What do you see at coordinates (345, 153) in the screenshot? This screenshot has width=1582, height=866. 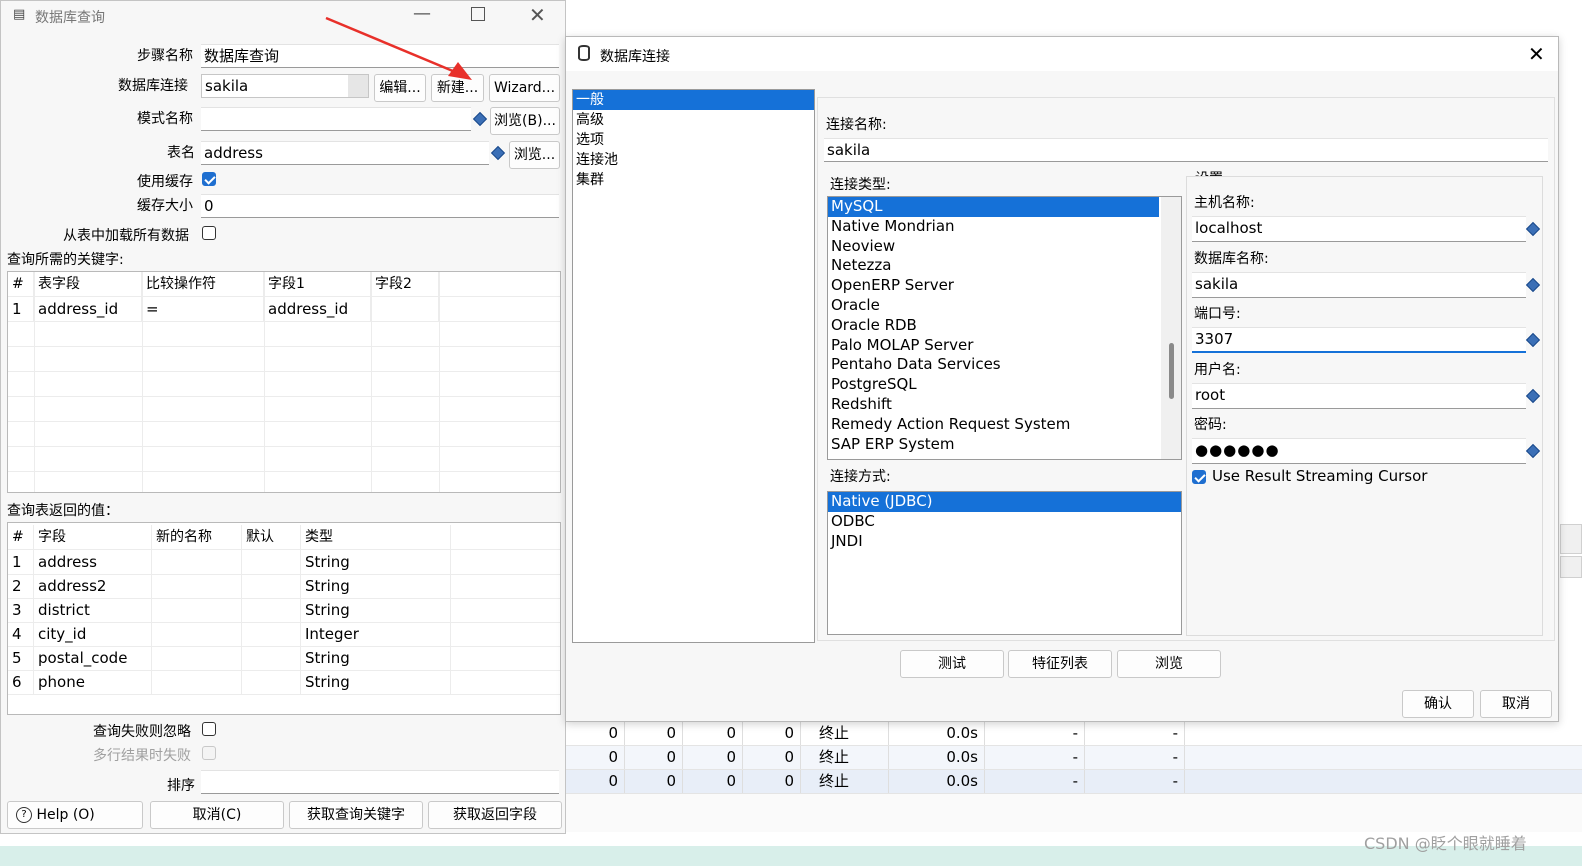 I see `table-input: address` at bounding box center [345, 153].